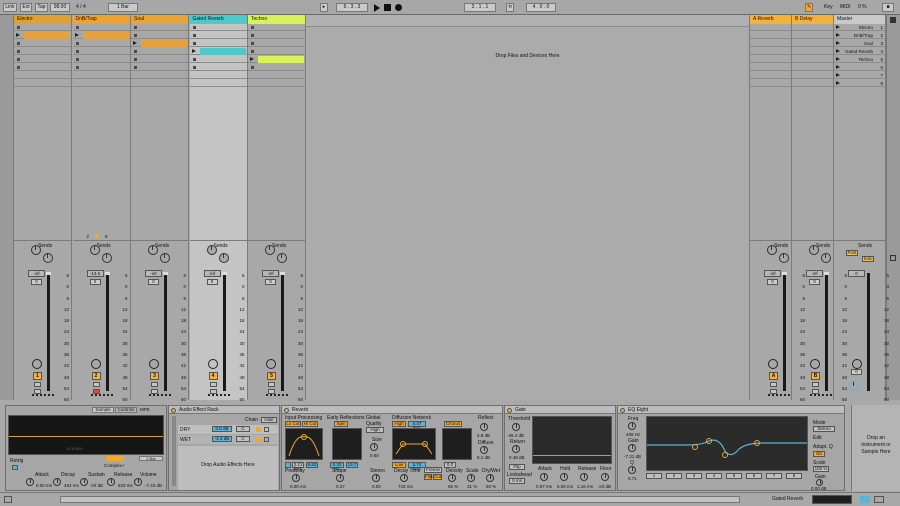  What do you see at coordinates (293, 424) in the screenshot?
I see `lo-cut-toggle: Lo Cut` at bounding box center [293, 424].